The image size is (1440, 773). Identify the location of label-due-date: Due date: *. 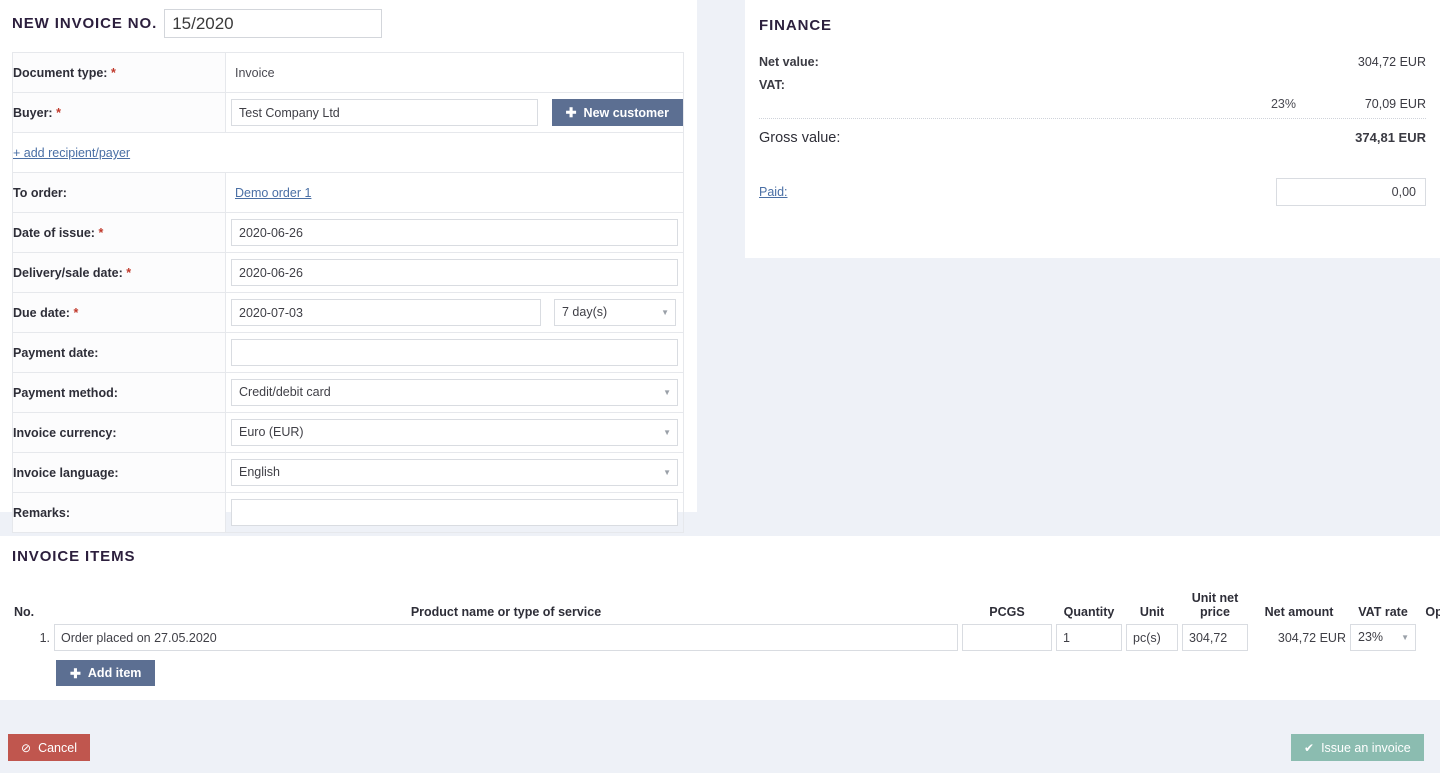
(119, 312).